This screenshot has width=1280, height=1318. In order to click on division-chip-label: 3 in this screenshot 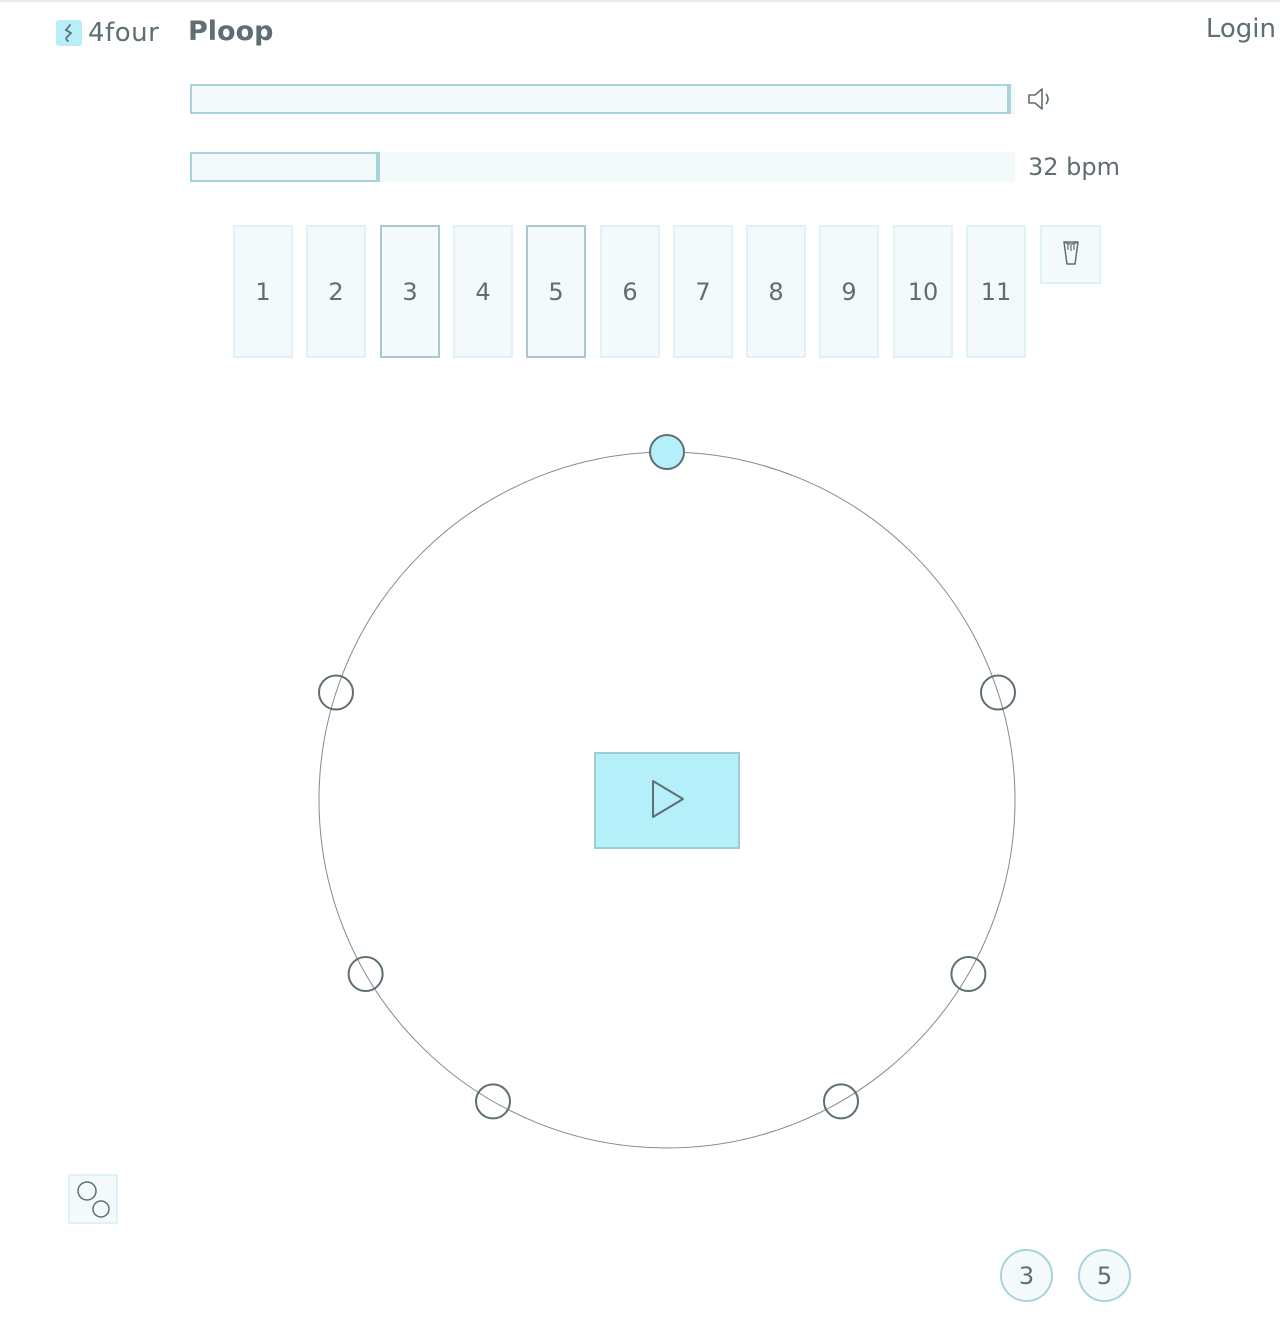, I will do `click(1026, 1275)`.